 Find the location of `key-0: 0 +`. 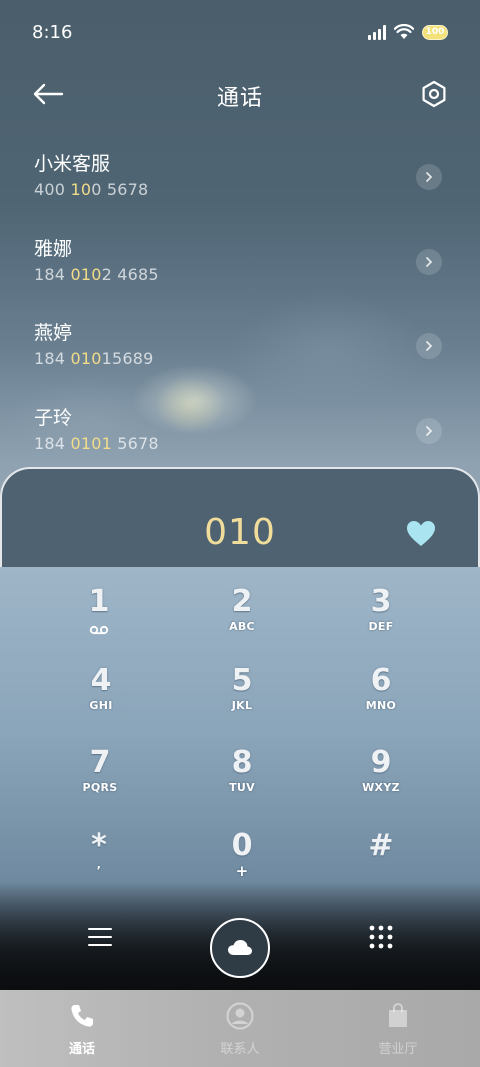

key-0: 0 + is located at coordinates (242, 863).